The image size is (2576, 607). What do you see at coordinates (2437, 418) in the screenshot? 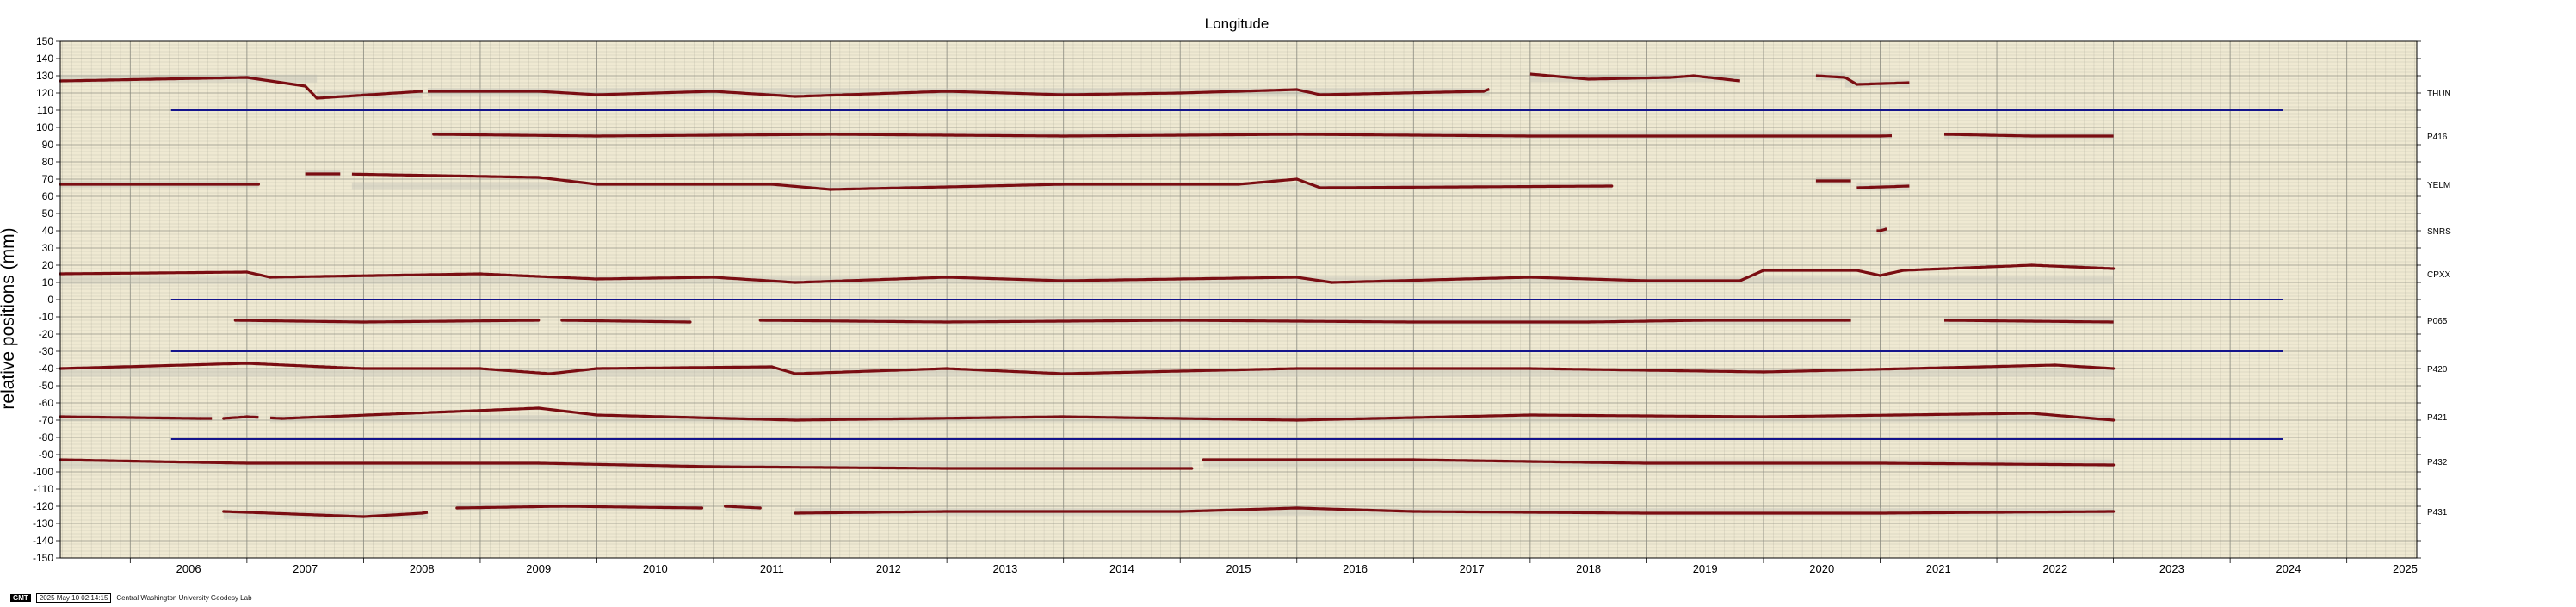
I see `station-label: P421` at bounding box center [2437, 418].